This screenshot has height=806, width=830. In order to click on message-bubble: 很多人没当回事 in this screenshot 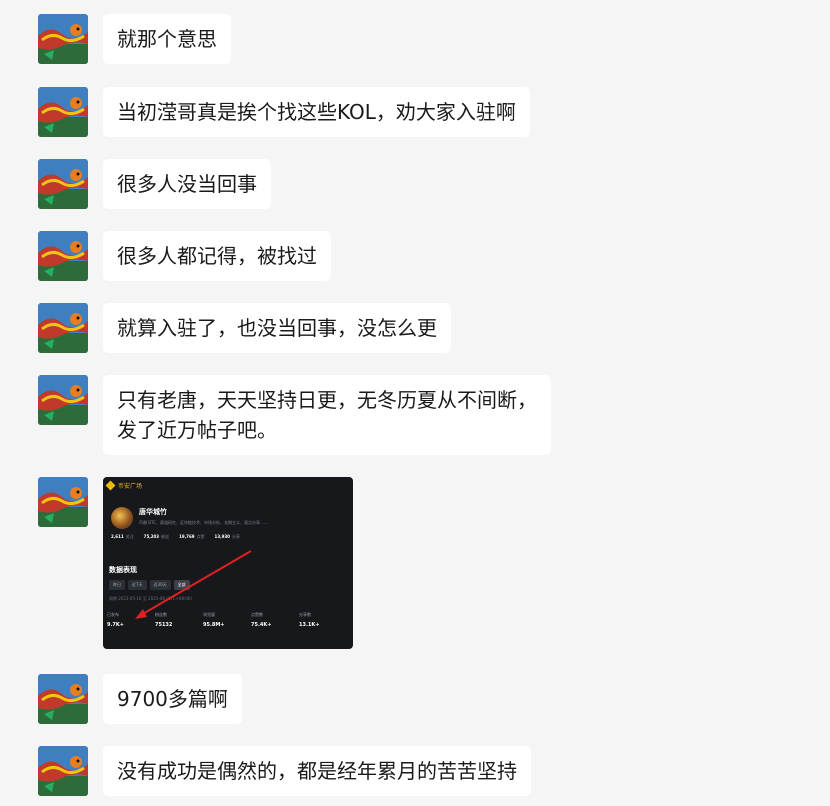, I will do `click(187, 184)`.